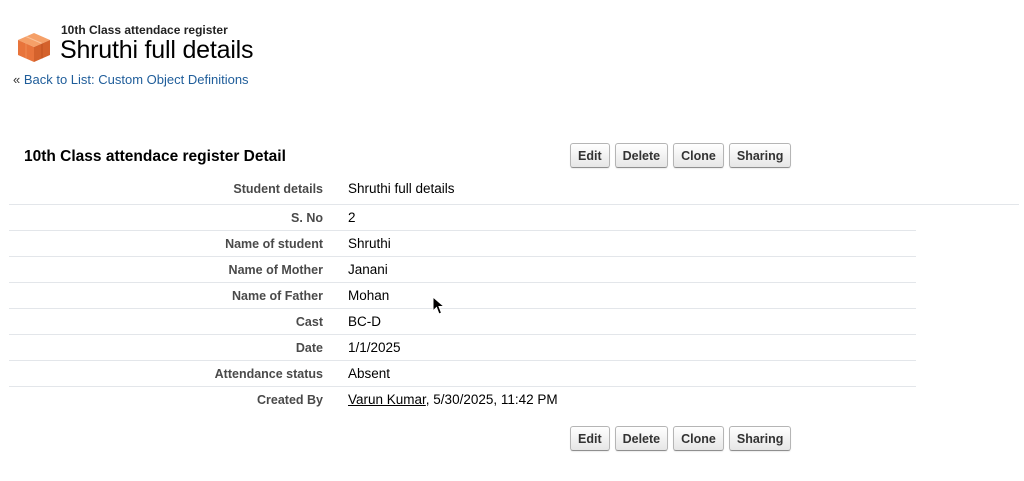  Describe the element at coordinates (438, 305) in the screenshot. I see `mouse-cursor-icon` at that location.